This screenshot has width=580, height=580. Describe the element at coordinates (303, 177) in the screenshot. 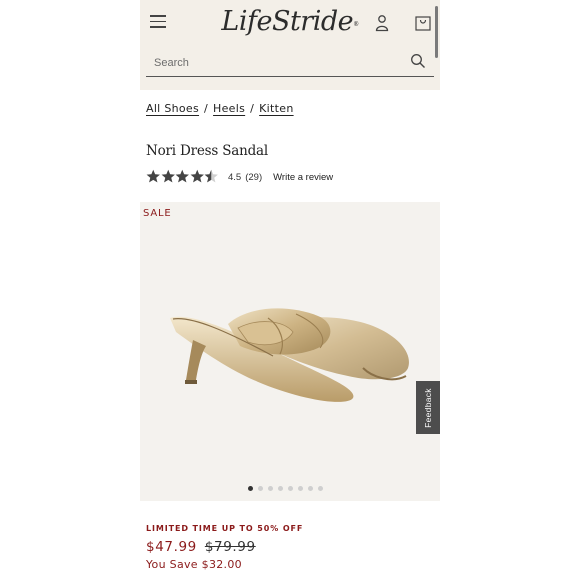

I see `write-review-link: Write a review` at that location.